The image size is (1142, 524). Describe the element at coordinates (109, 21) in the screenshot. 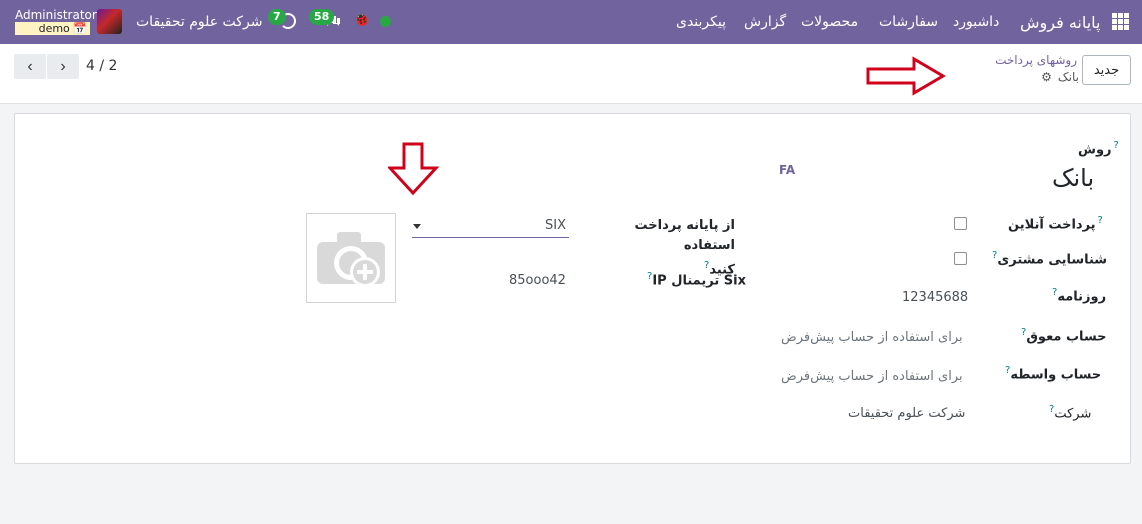

I see `user-avatar` at that location.